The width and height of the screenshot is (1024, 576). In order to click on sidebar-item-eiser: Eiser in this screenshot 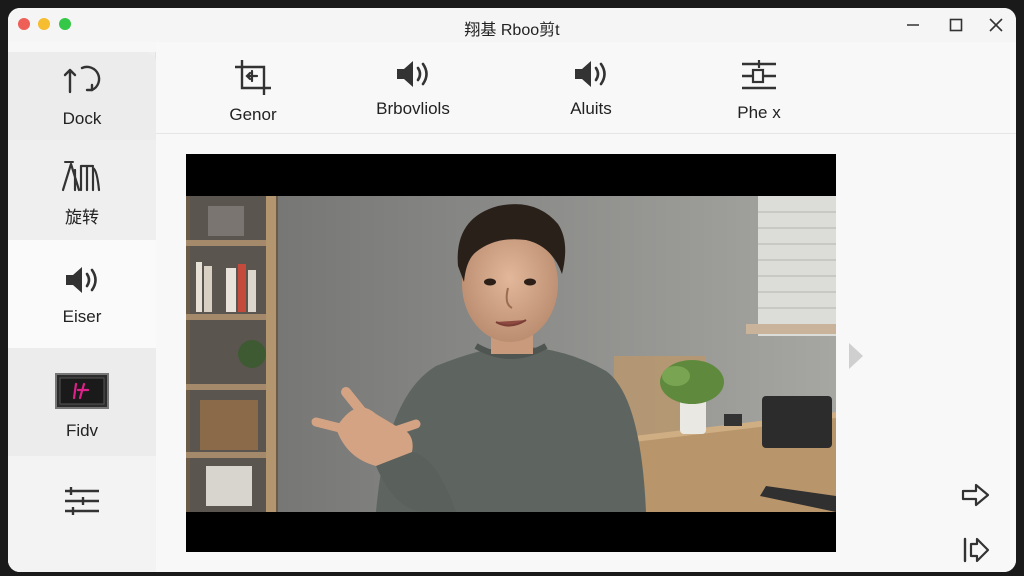, I will do `click(82, 294)`.